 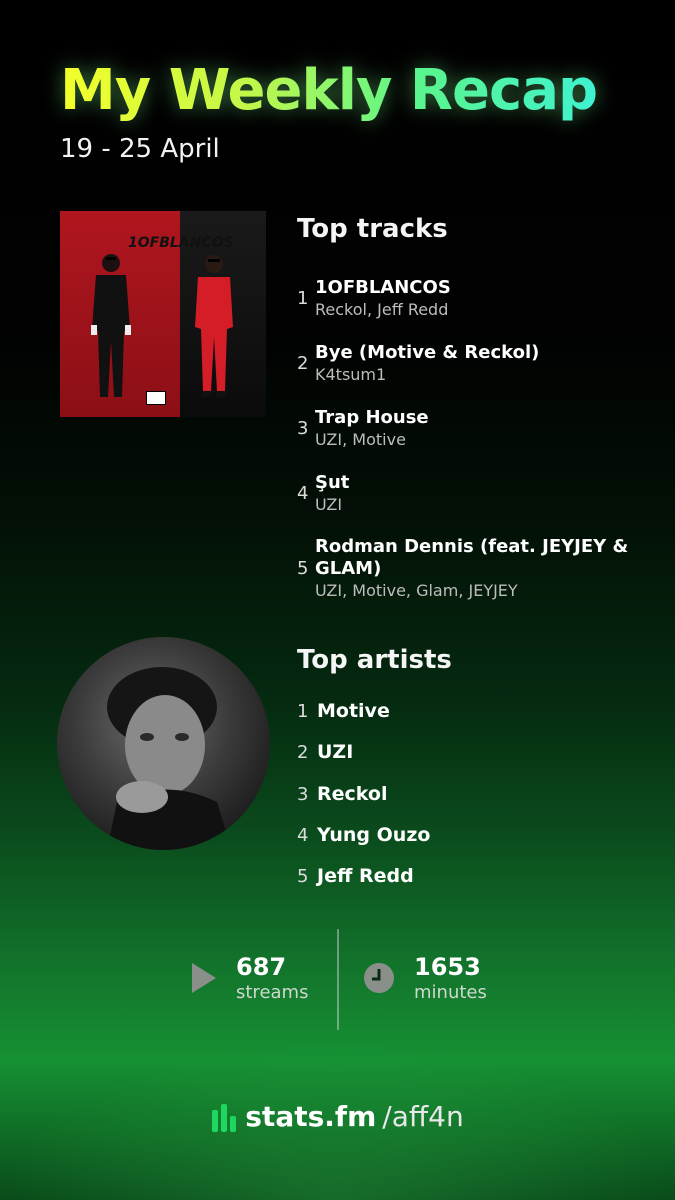 What do you see at coordinates (303, 428) in the screenshot?
I see `track-rank: 3` at bounding box center [303, 428].